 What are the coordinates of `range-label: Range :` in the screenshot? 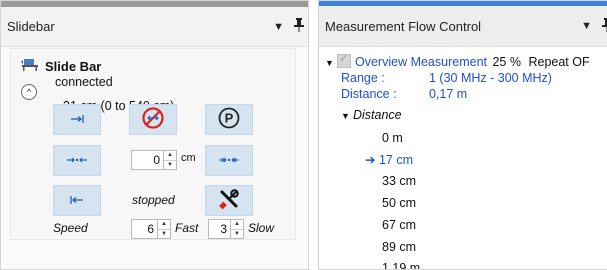 It's located at (363, 78).